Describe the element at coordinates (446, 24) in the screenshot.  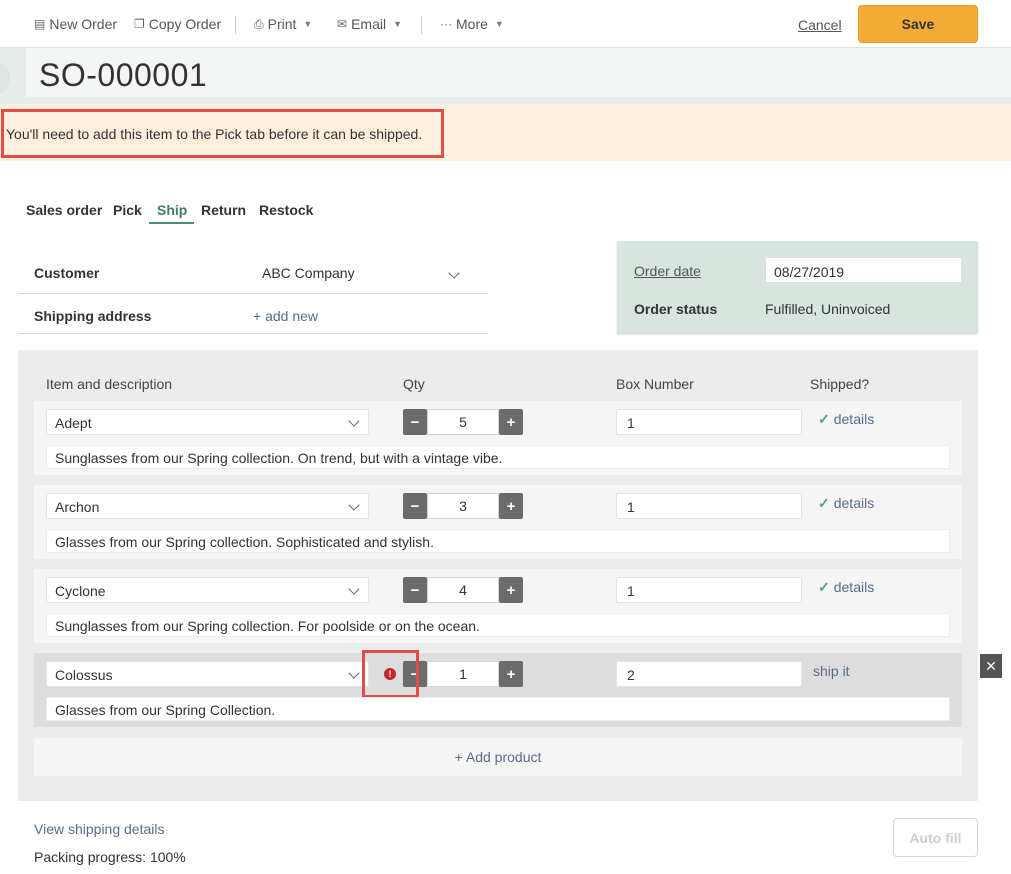
I see `ellipsis-icon: ···` at that location.